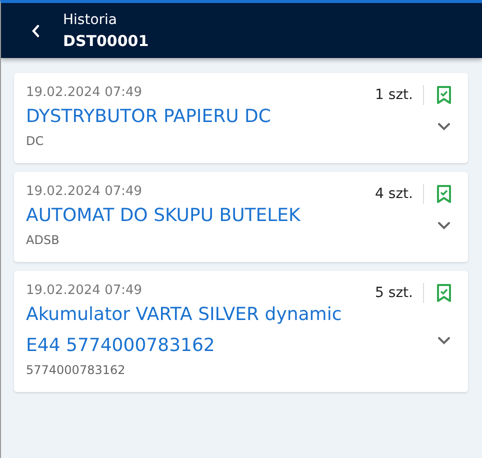 The image size is (482, 458). Describe the element at coordinates (148, 117) in the screenshot. I see `item-name: DYSTRYBUTOR PAPIERU DC` at that location.